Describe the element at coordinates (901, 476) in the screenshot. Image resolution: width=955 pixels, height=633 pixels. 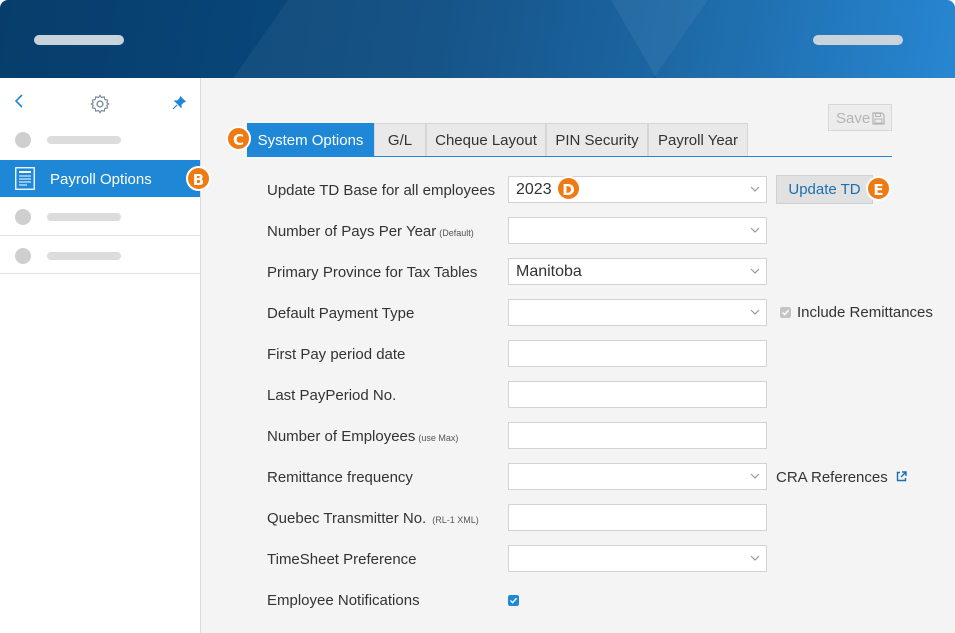
I see `external-link-icon` at that location.